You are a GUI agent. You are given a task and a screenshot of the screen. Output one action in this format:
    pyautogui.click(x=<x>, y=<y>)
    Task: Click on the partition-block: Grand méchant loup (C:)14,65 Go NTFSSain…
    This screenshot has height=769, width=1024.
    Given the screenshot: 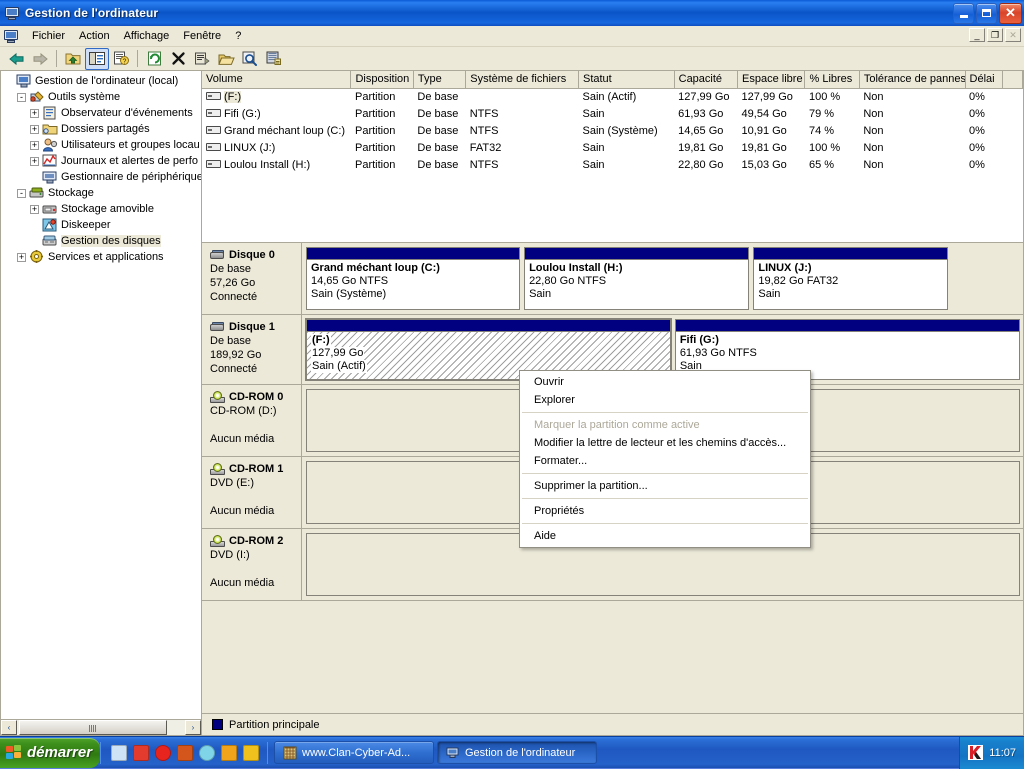 What is the action you would take?
    pyautogui.click(x=413, y=278)
    